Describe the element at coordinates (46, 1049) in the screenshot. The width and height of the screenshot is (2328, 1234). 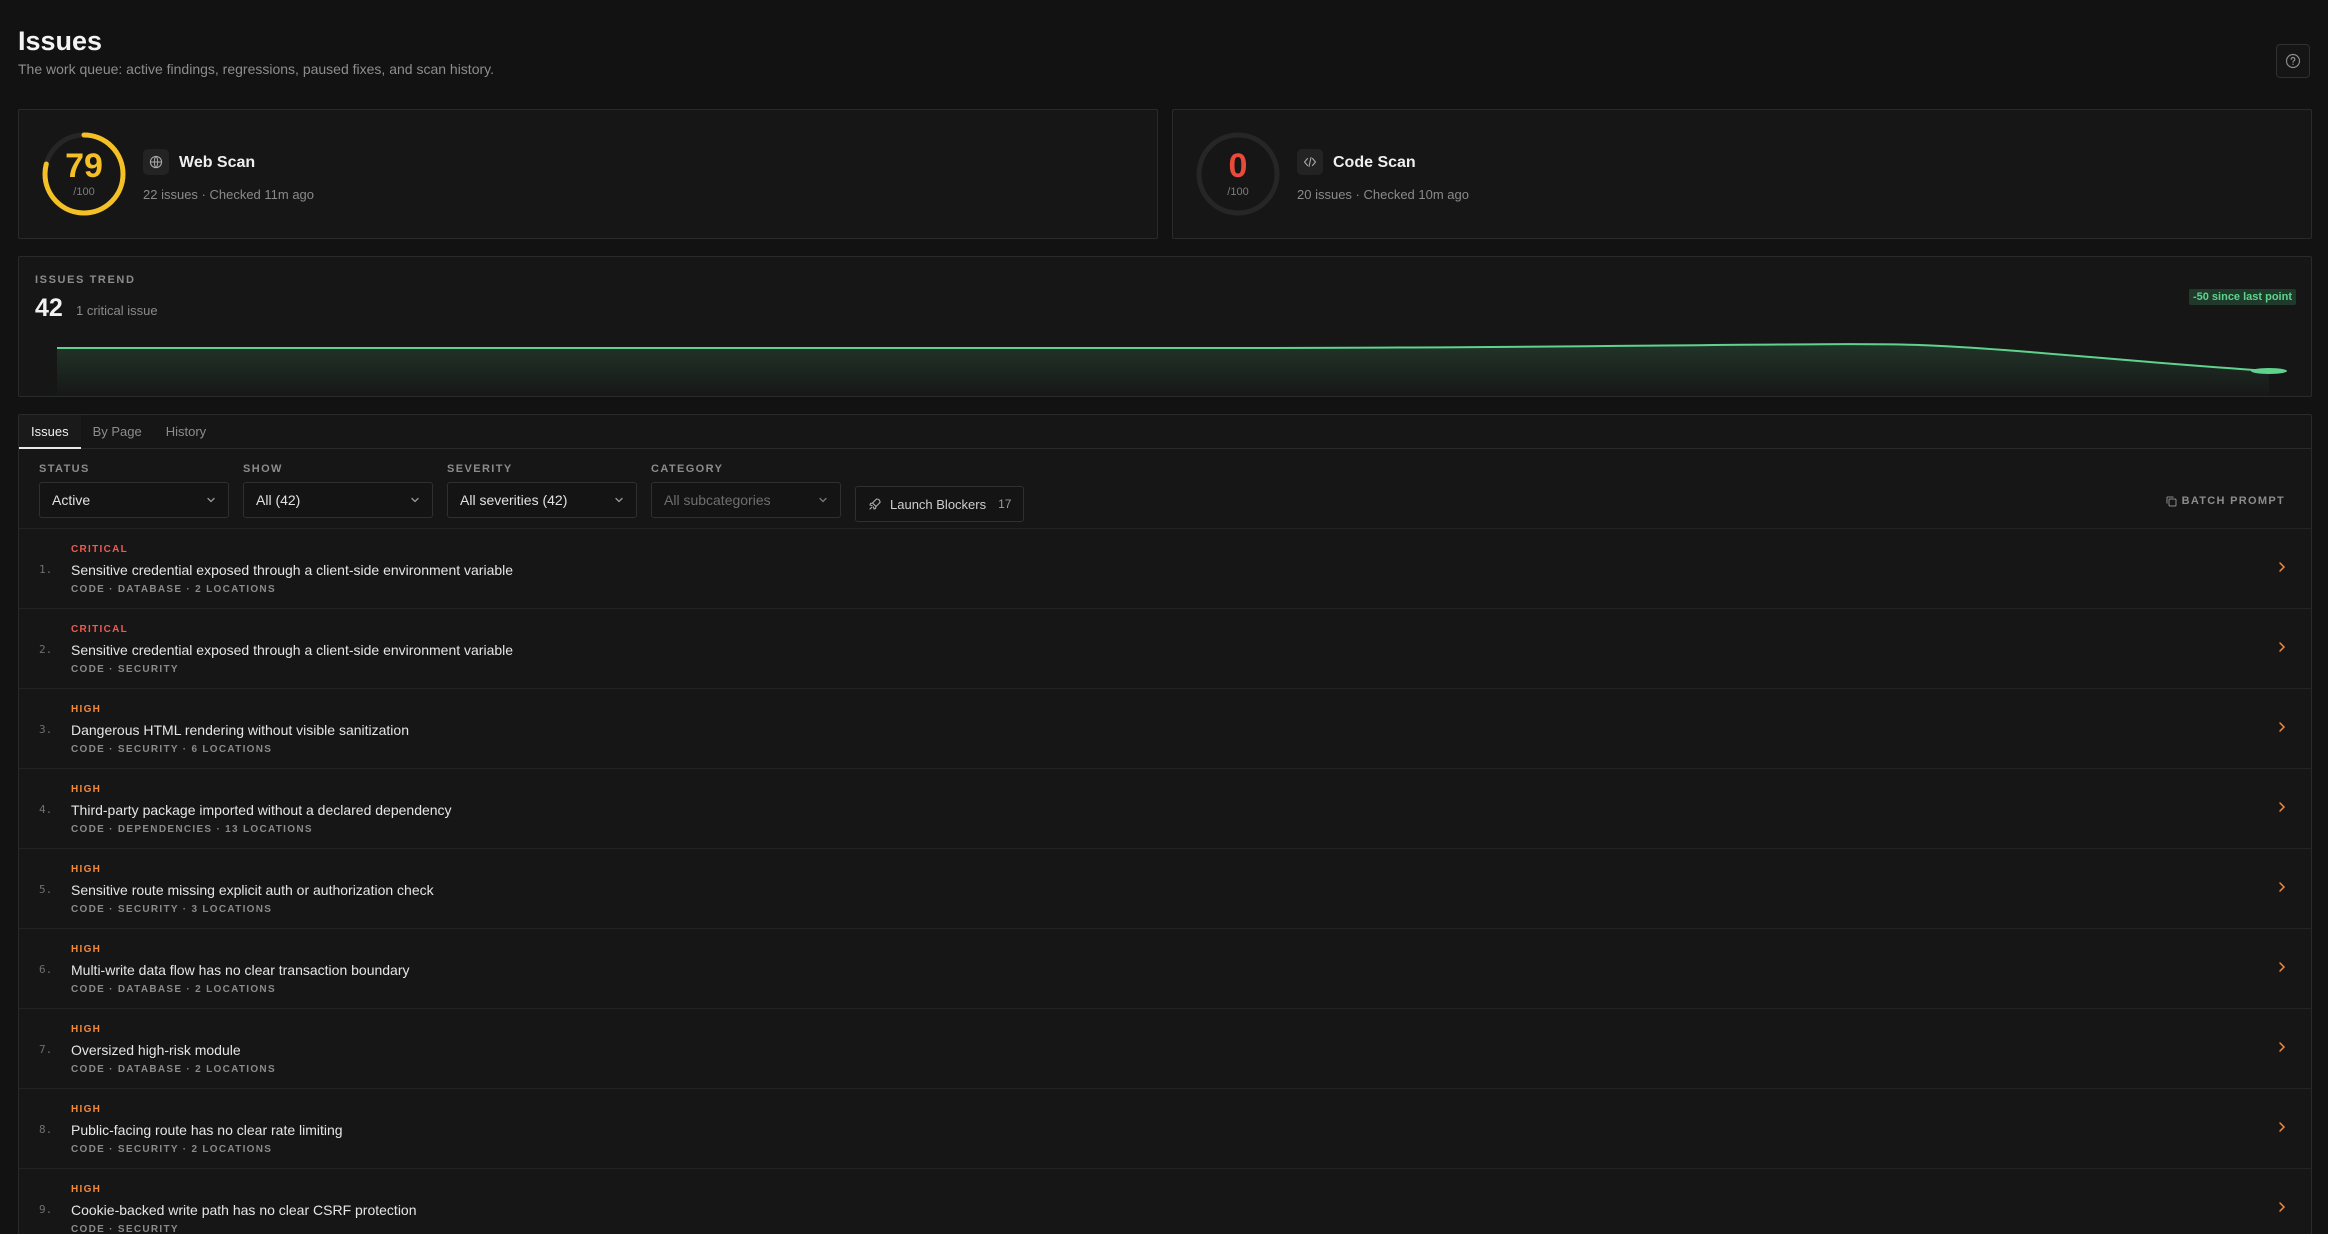
I see `issue-index: 7.` at that location.